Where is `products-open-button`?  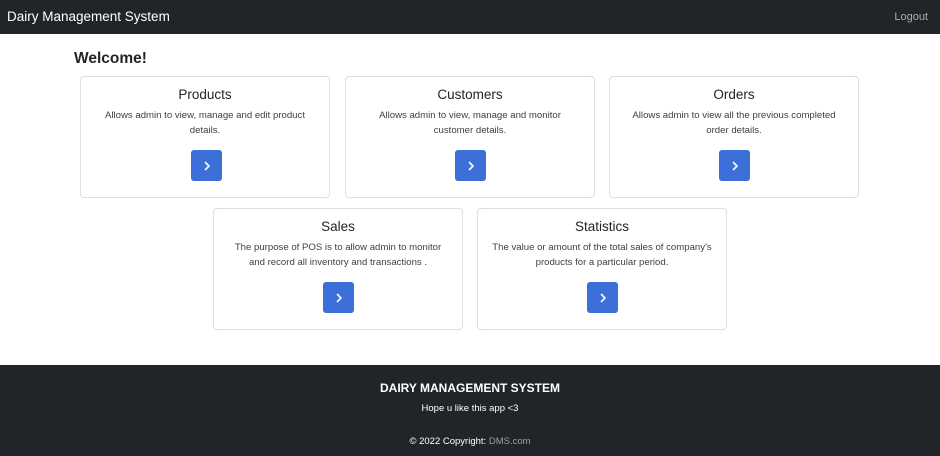 products-open-button is located at coordinates (206, 165).